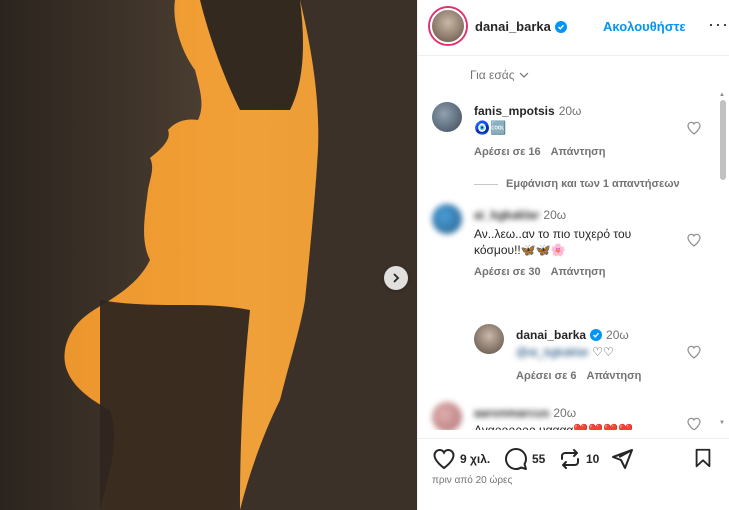  Describe the element at coordinates (520, 250) in the screenshot. I see `comment-text-line: κόσμου!!🦋🦋🌸` at that location.